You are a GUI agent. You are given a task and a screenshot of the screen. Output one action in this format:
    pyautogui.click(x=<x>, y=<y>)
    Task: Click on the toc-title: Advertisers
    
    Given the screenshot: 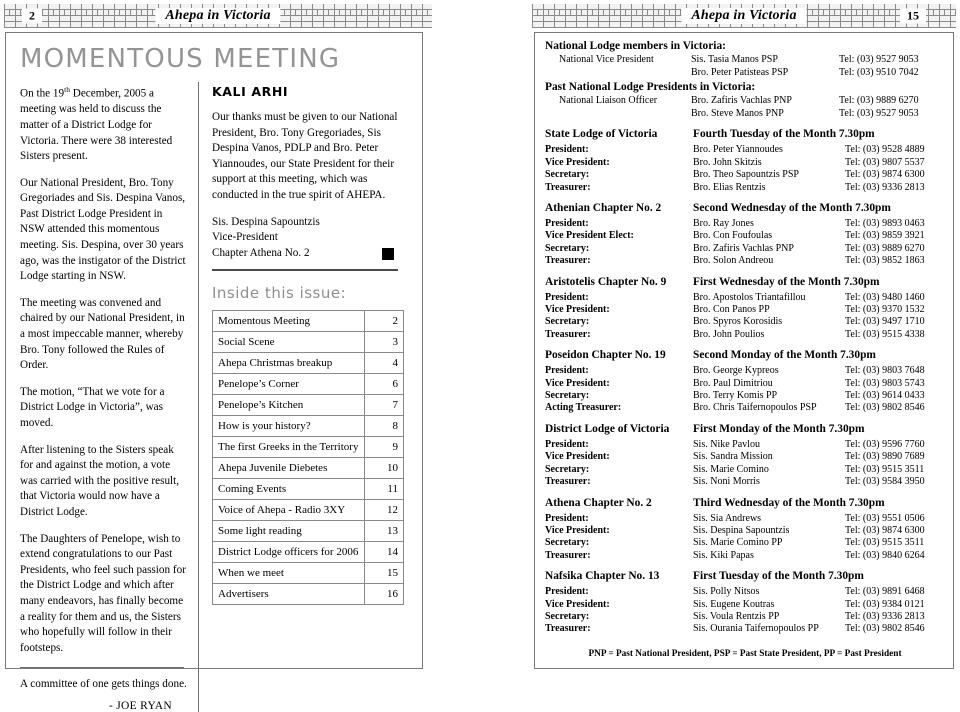 What is the action you would take?
    pyautogui.click(x=288, y=594)
    